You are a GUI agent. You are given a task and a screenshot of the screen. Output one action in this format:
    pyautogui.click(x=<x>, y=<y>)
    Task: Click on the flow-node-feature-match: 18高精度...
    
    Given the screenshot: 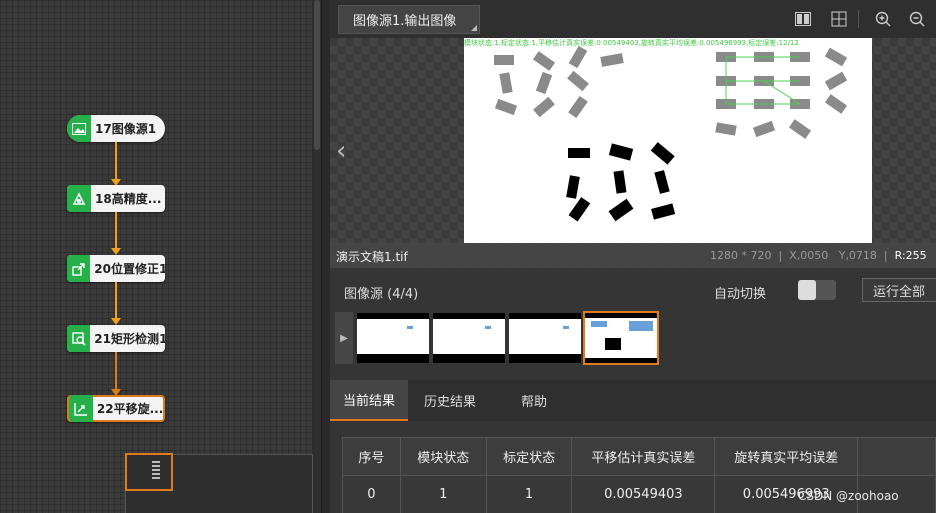 What is the action you would take?
    pyautogui.click(x=116, y=198)
    